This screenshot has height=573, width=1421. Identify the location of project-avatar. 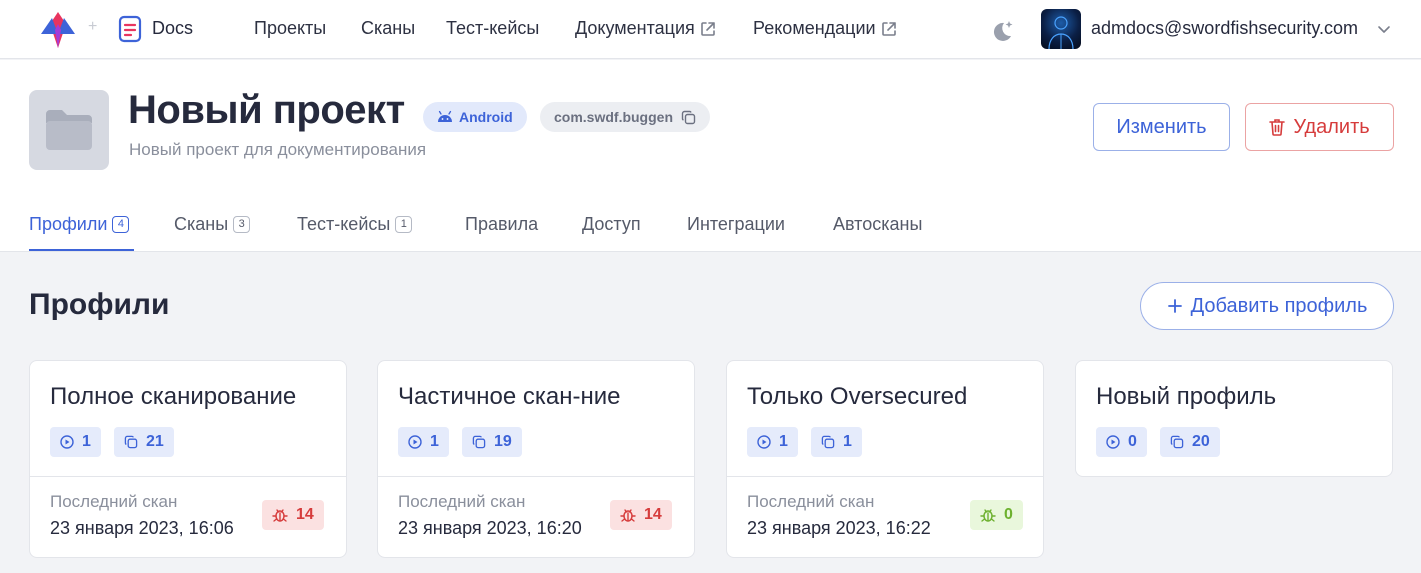
(69, 130).